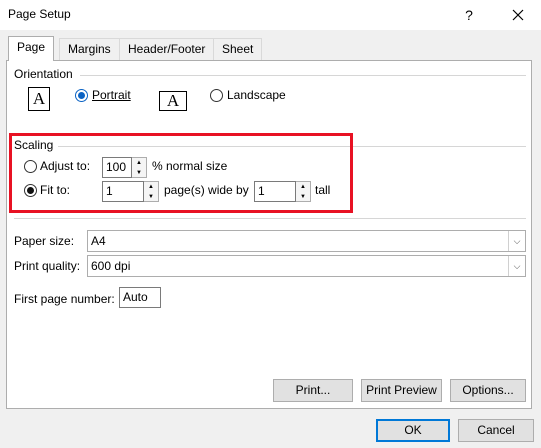 This screenshot has height=448, width=541. I want to click on portrait-label-text: Portrait, so click(111, 95).